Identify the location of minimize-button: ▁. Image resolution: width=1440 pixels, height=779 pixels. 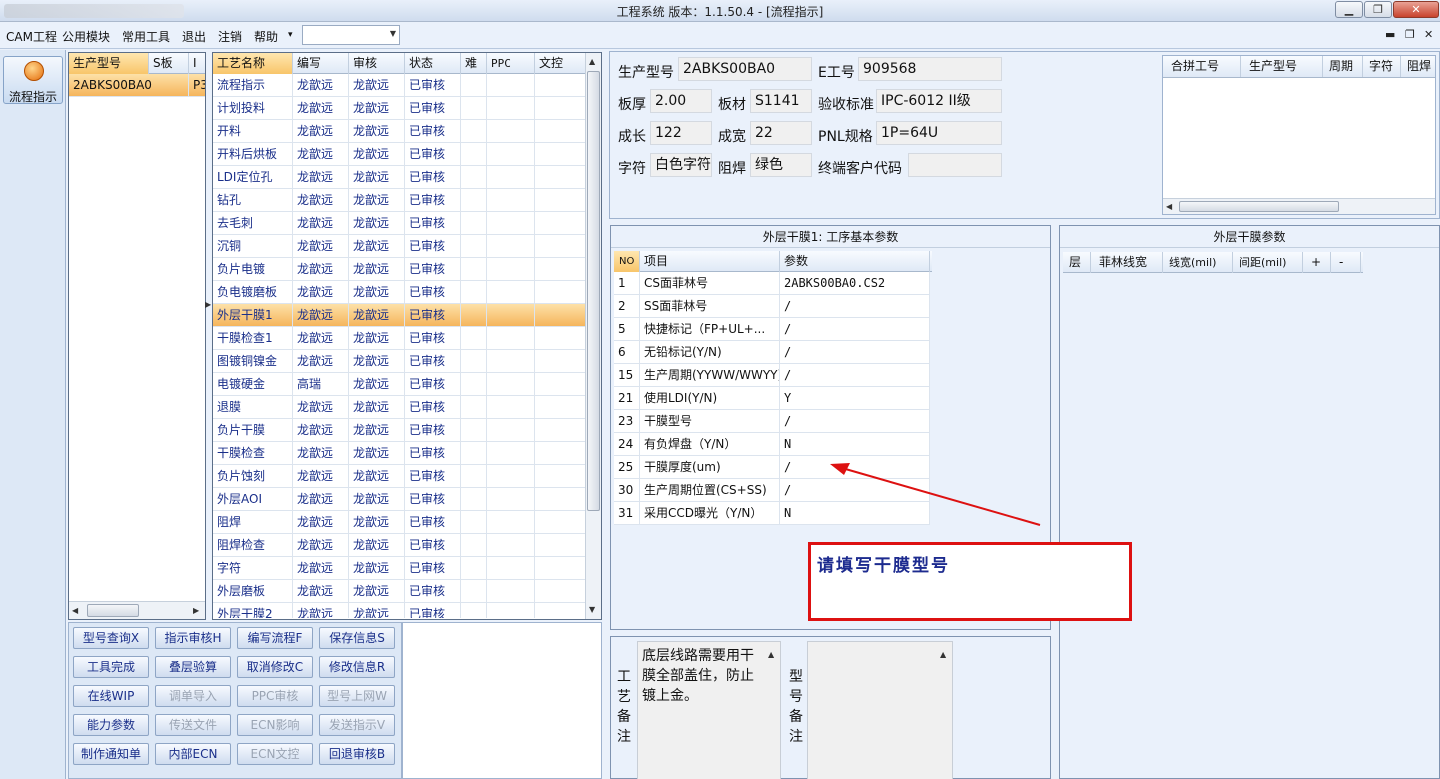
(1349, 9).